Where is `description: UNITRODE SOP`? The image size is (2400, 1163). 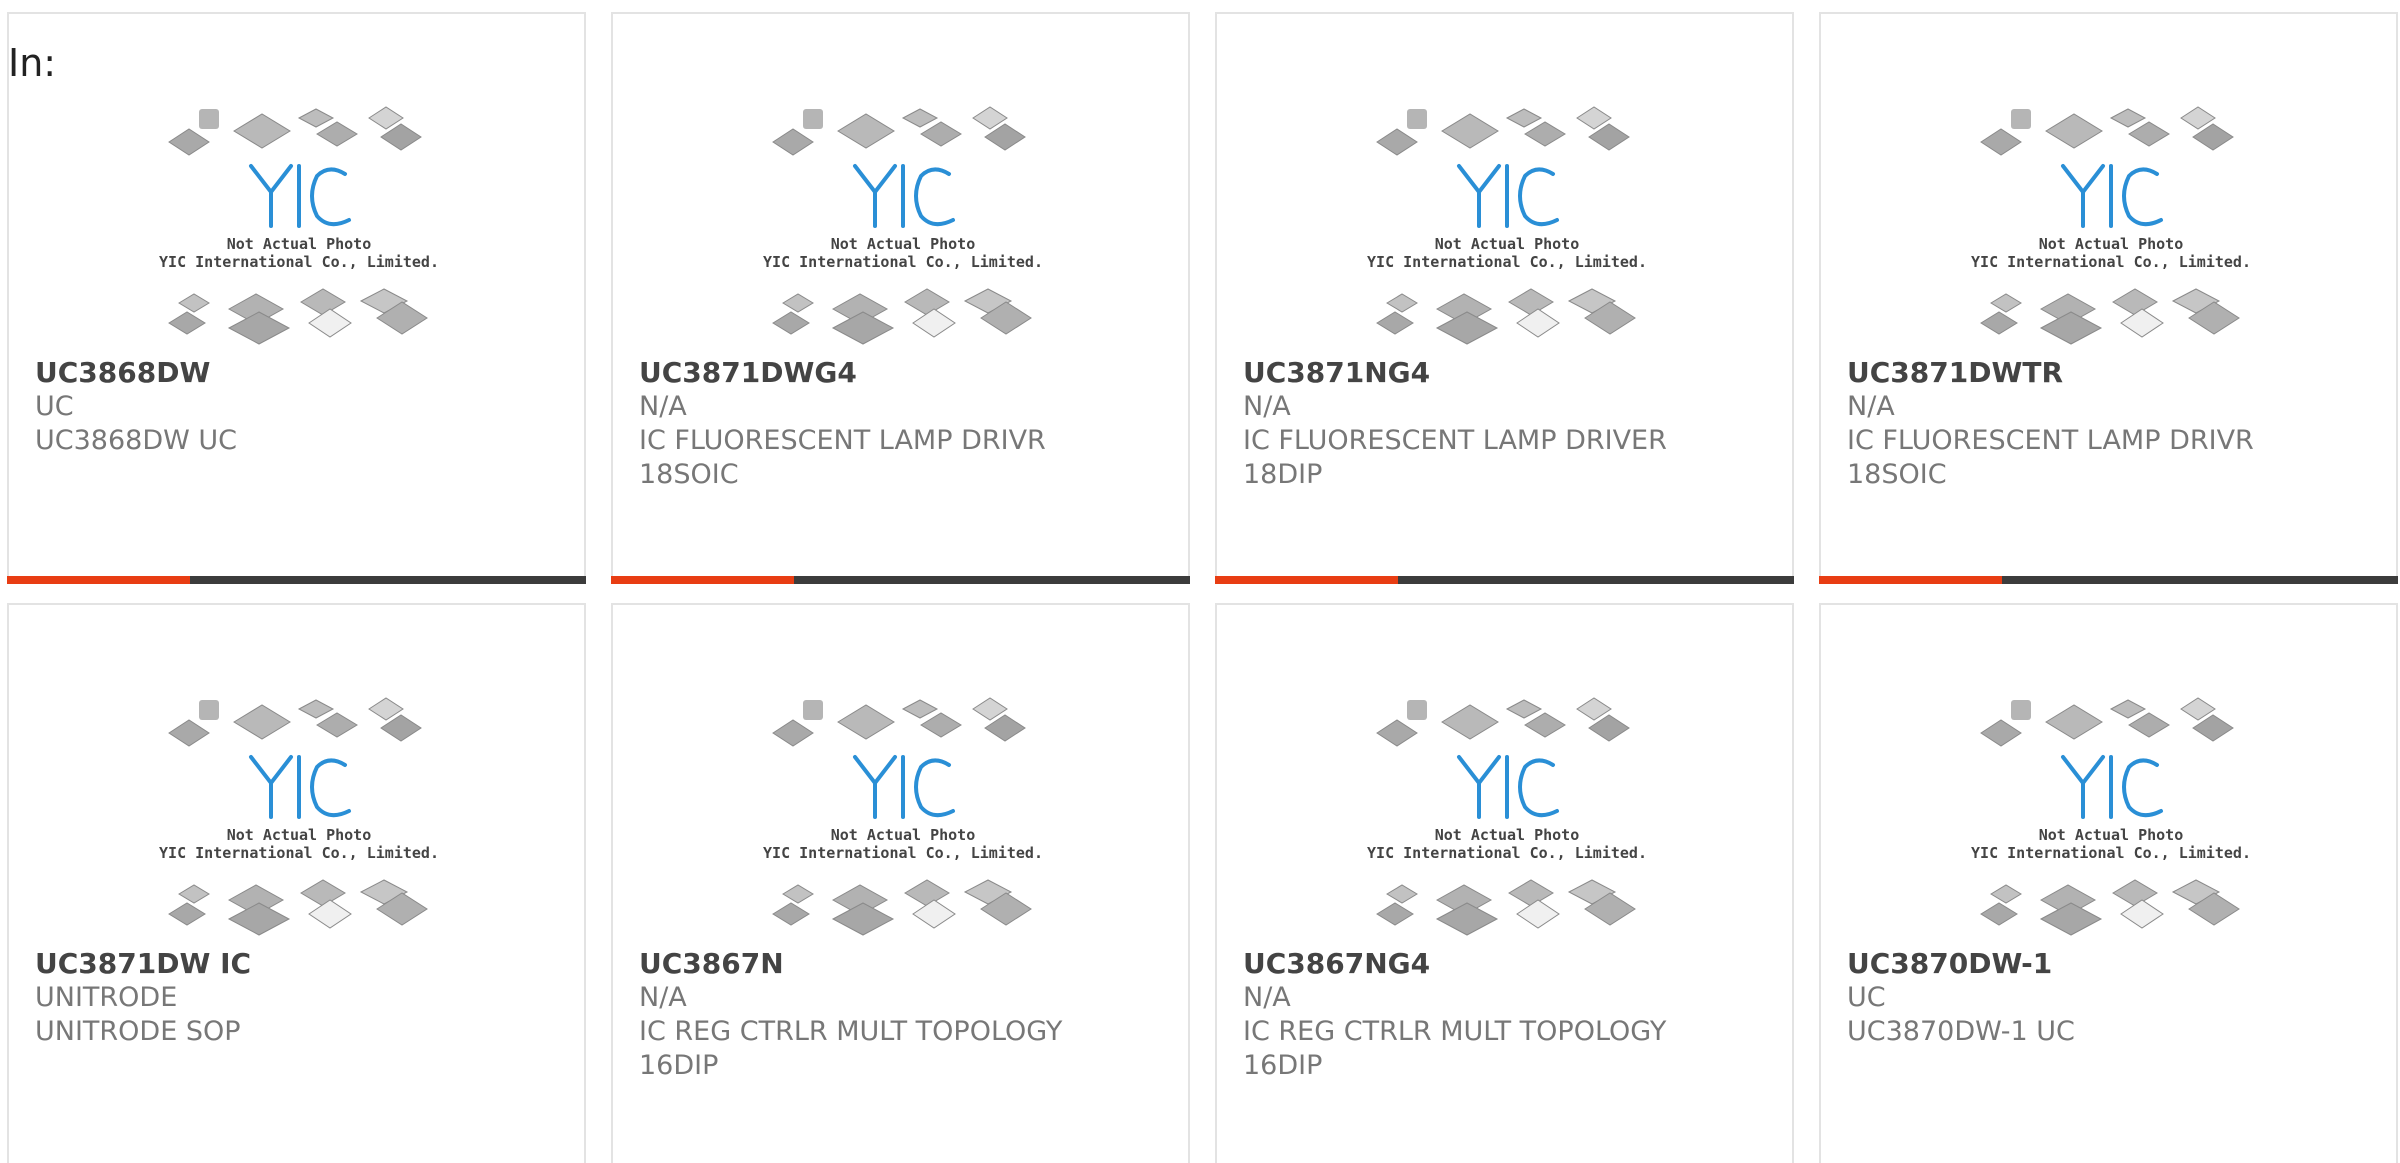
description: UNITRODE SOP is located at coordinates (138, 1031).